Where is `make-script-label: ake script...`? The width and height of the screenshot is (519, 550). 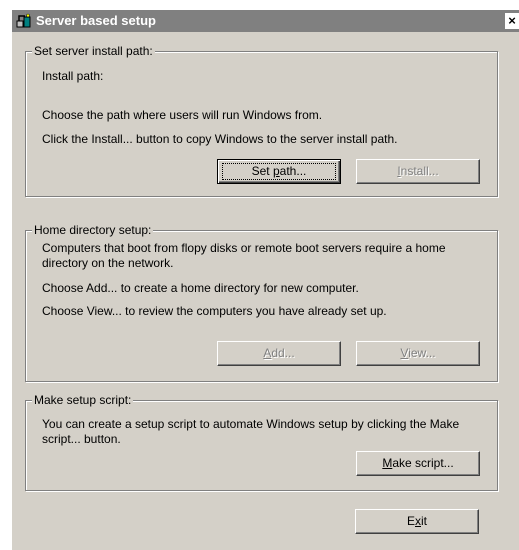 make-script-label: ake script... is located at coordinates (423, 463).